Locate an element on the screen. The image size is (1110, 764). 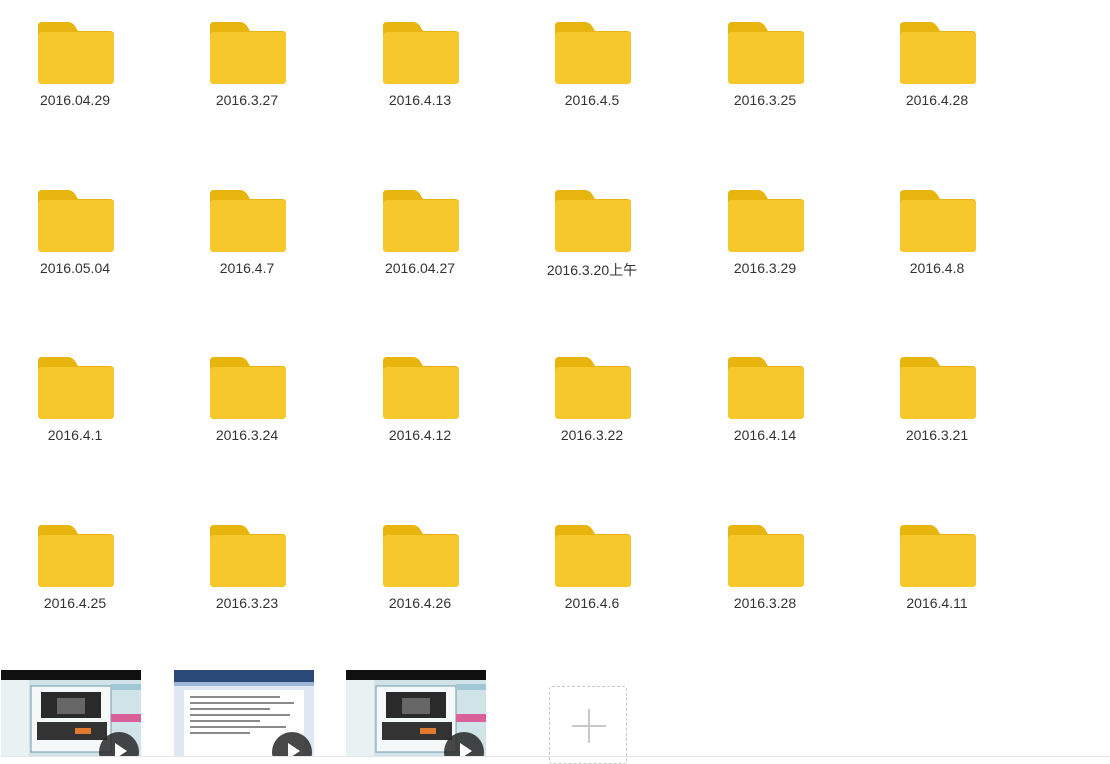
folder-item: 2016.3.22 is located at coordinates (592, 400).